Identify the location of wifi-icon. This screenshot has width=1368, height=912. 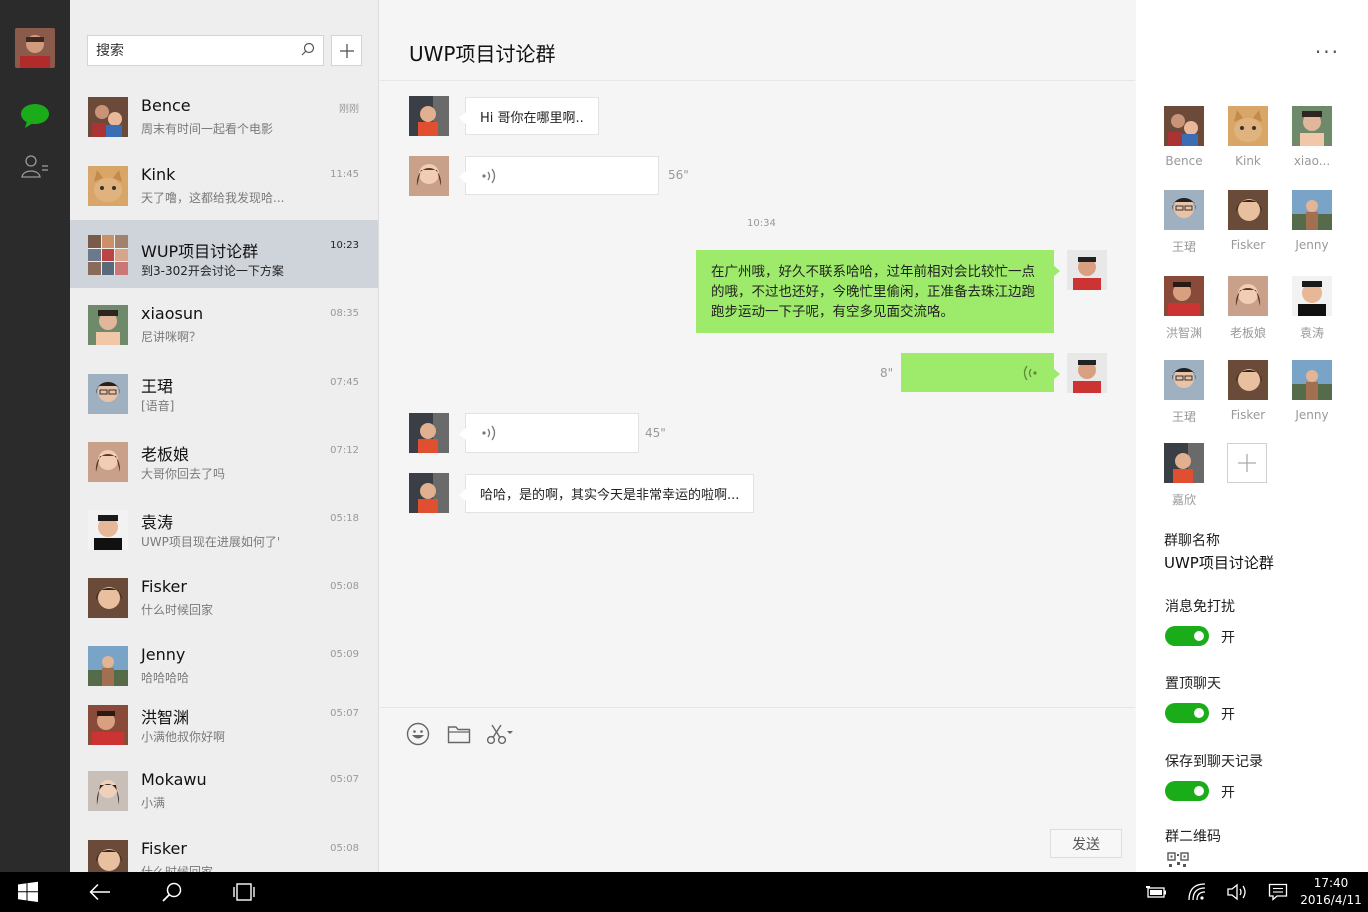
(1198, 892).